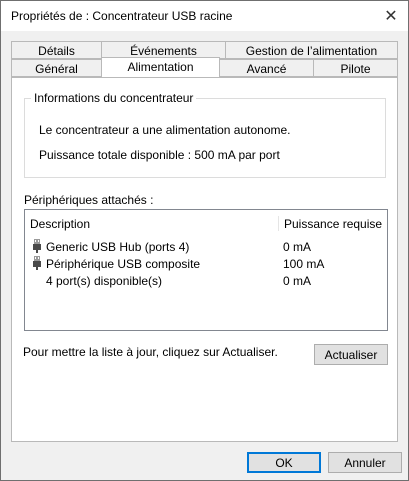  I want to click on device-description: Generic USB Hub (ports 4), so click(117, 247).